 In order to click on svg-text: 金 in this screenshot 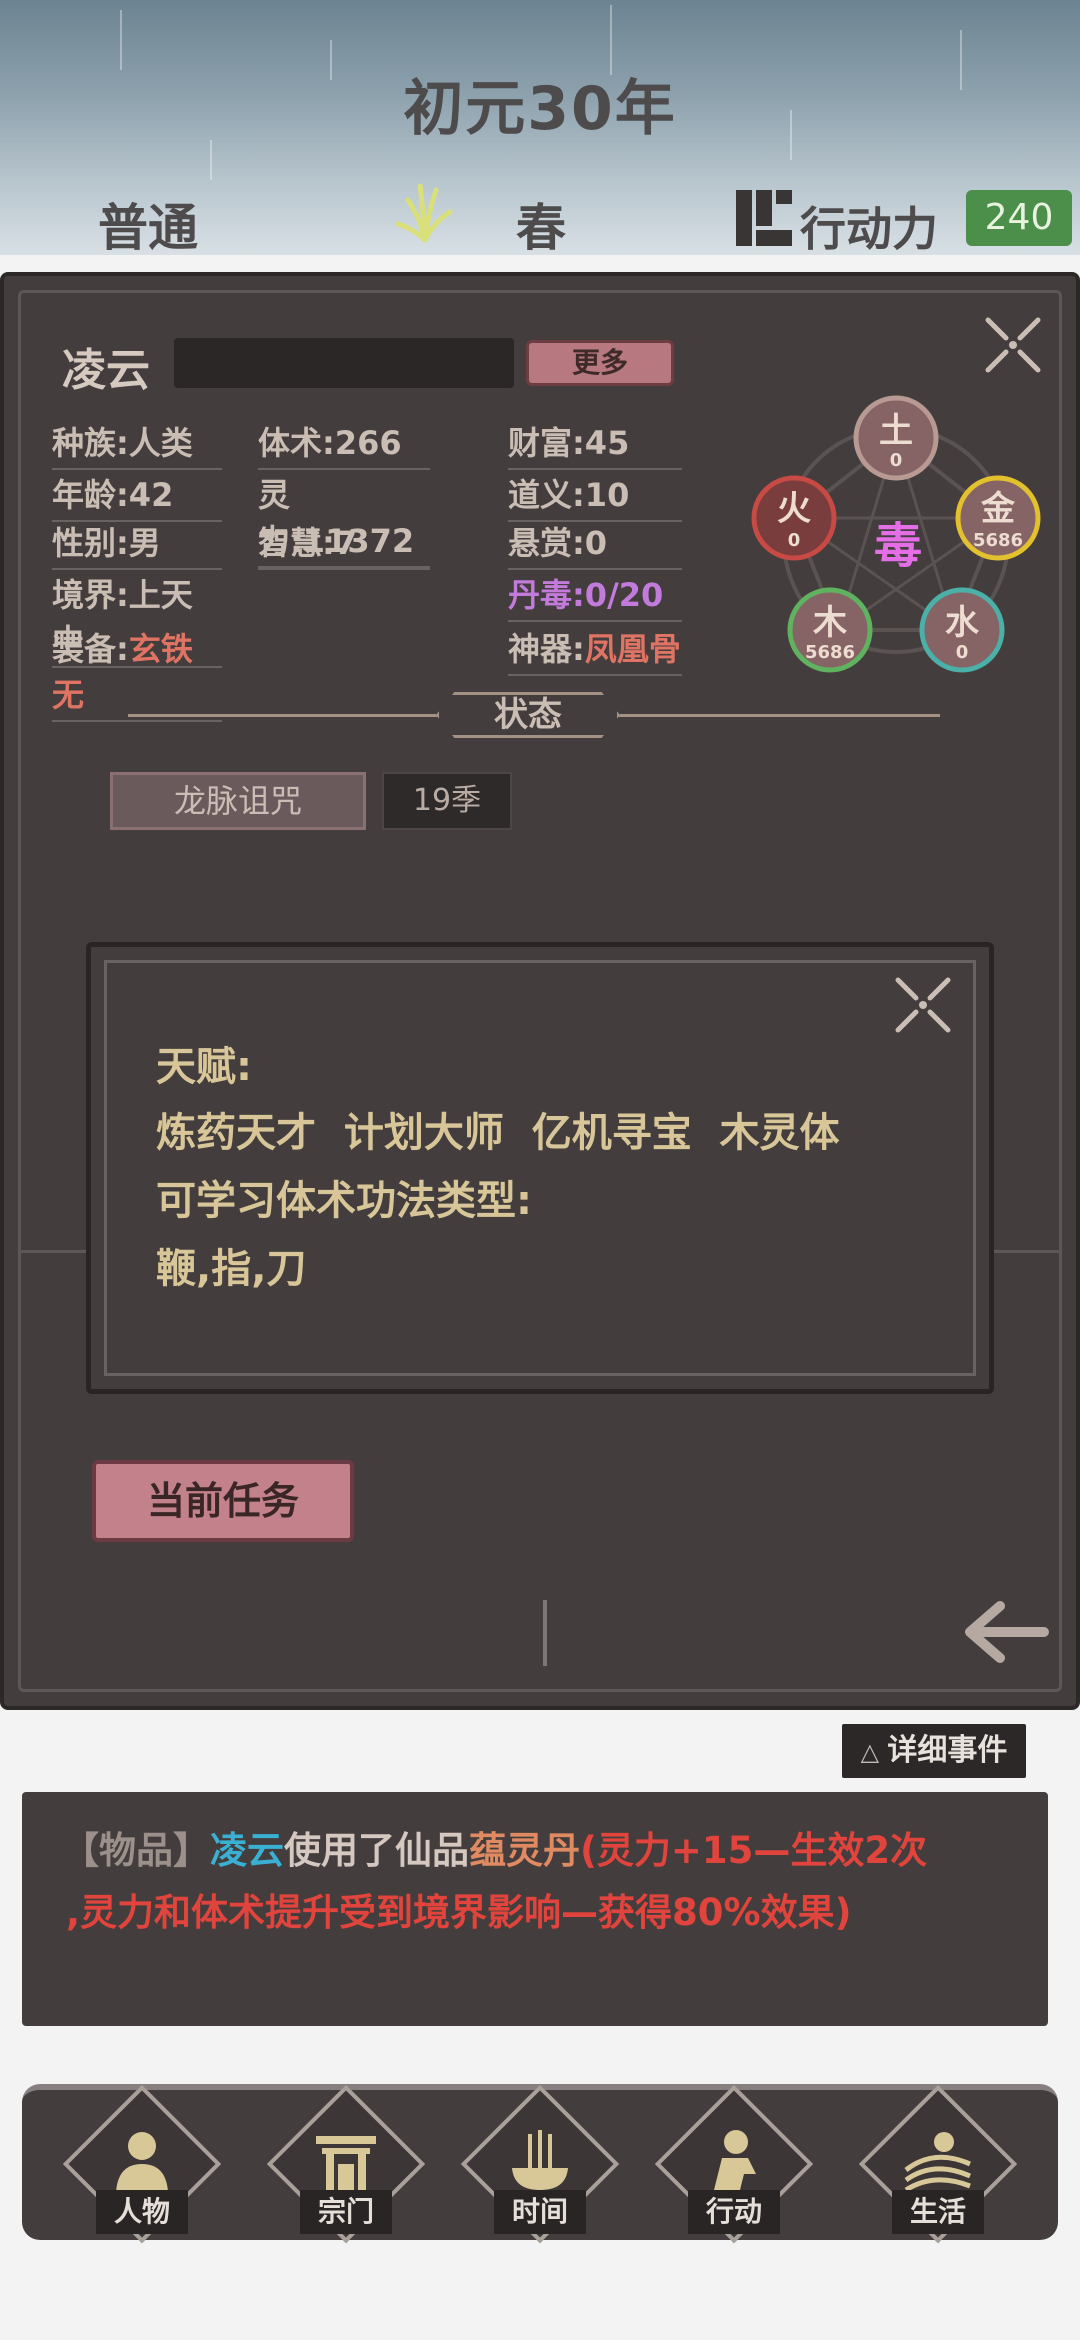, I will do `click(998, 509)`.